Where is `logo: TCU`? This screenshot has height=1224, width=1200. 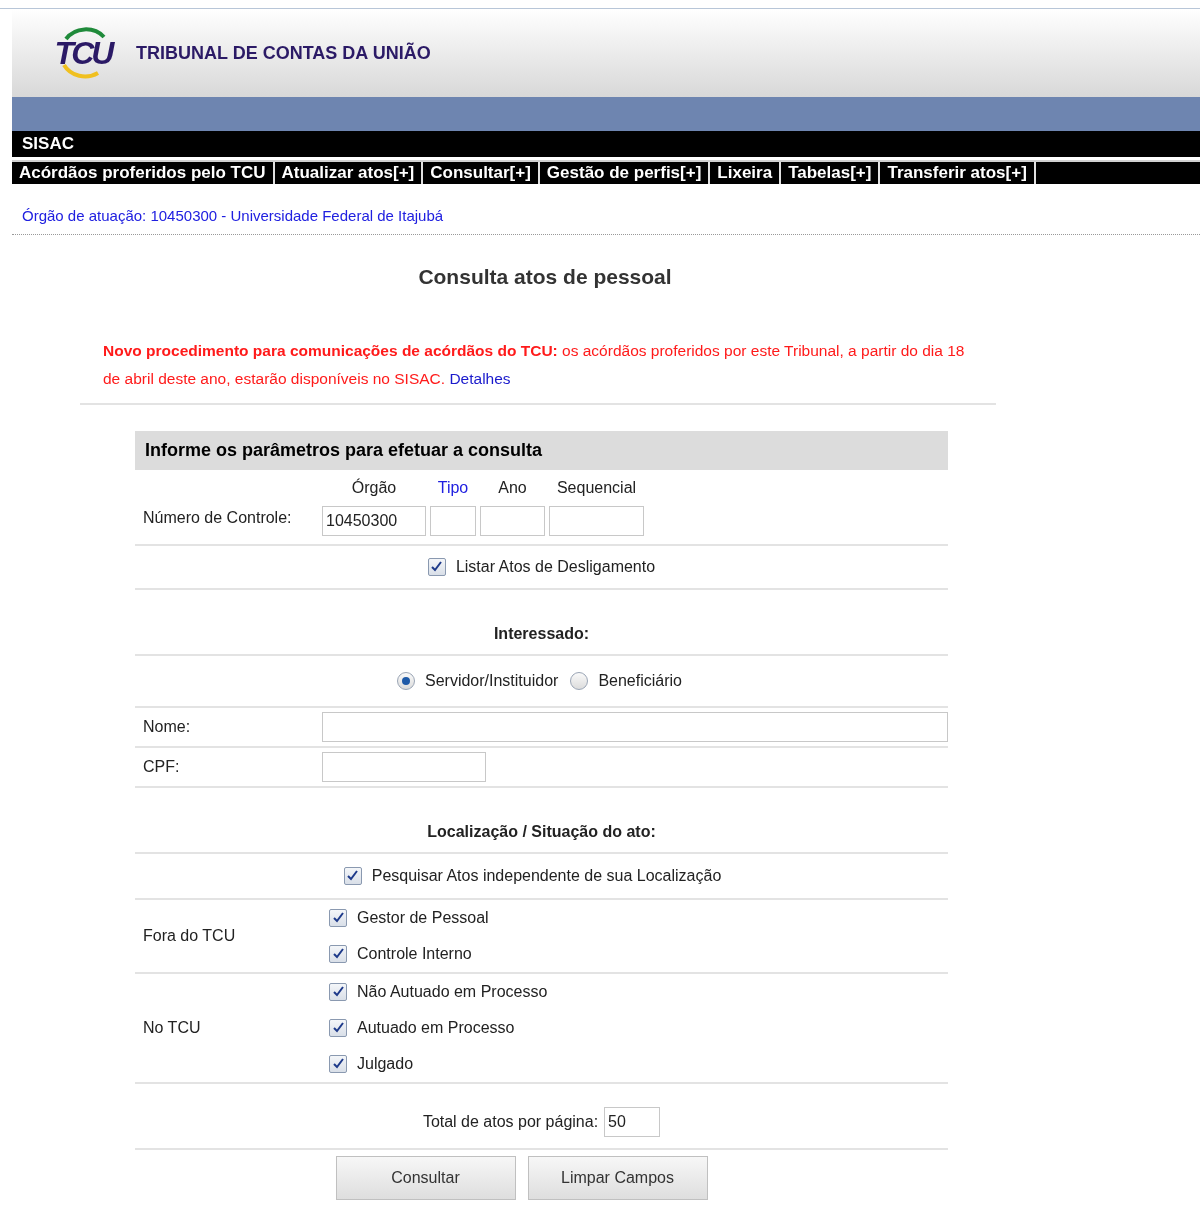 logo: TCU is located at coordinates (83, 53).